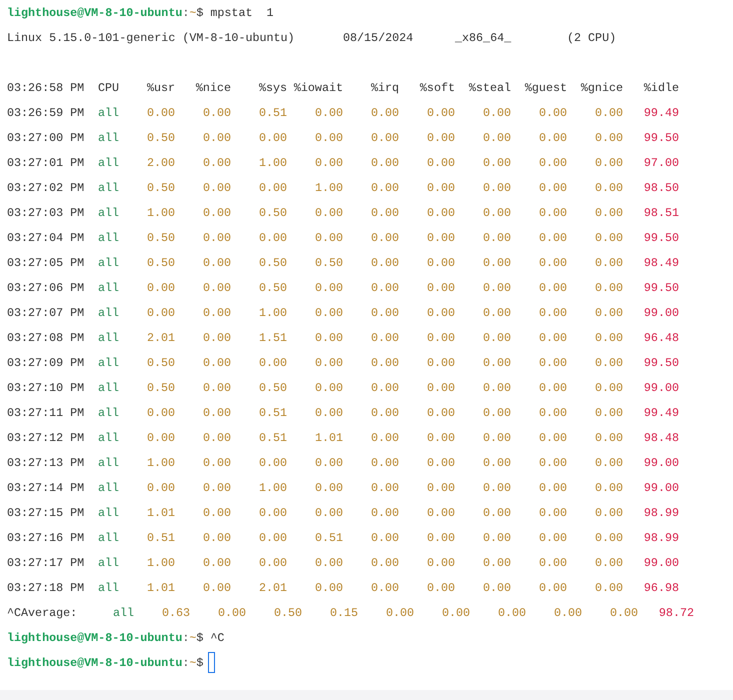  I want to click on table-cell: 0.50, so click(161, 237).